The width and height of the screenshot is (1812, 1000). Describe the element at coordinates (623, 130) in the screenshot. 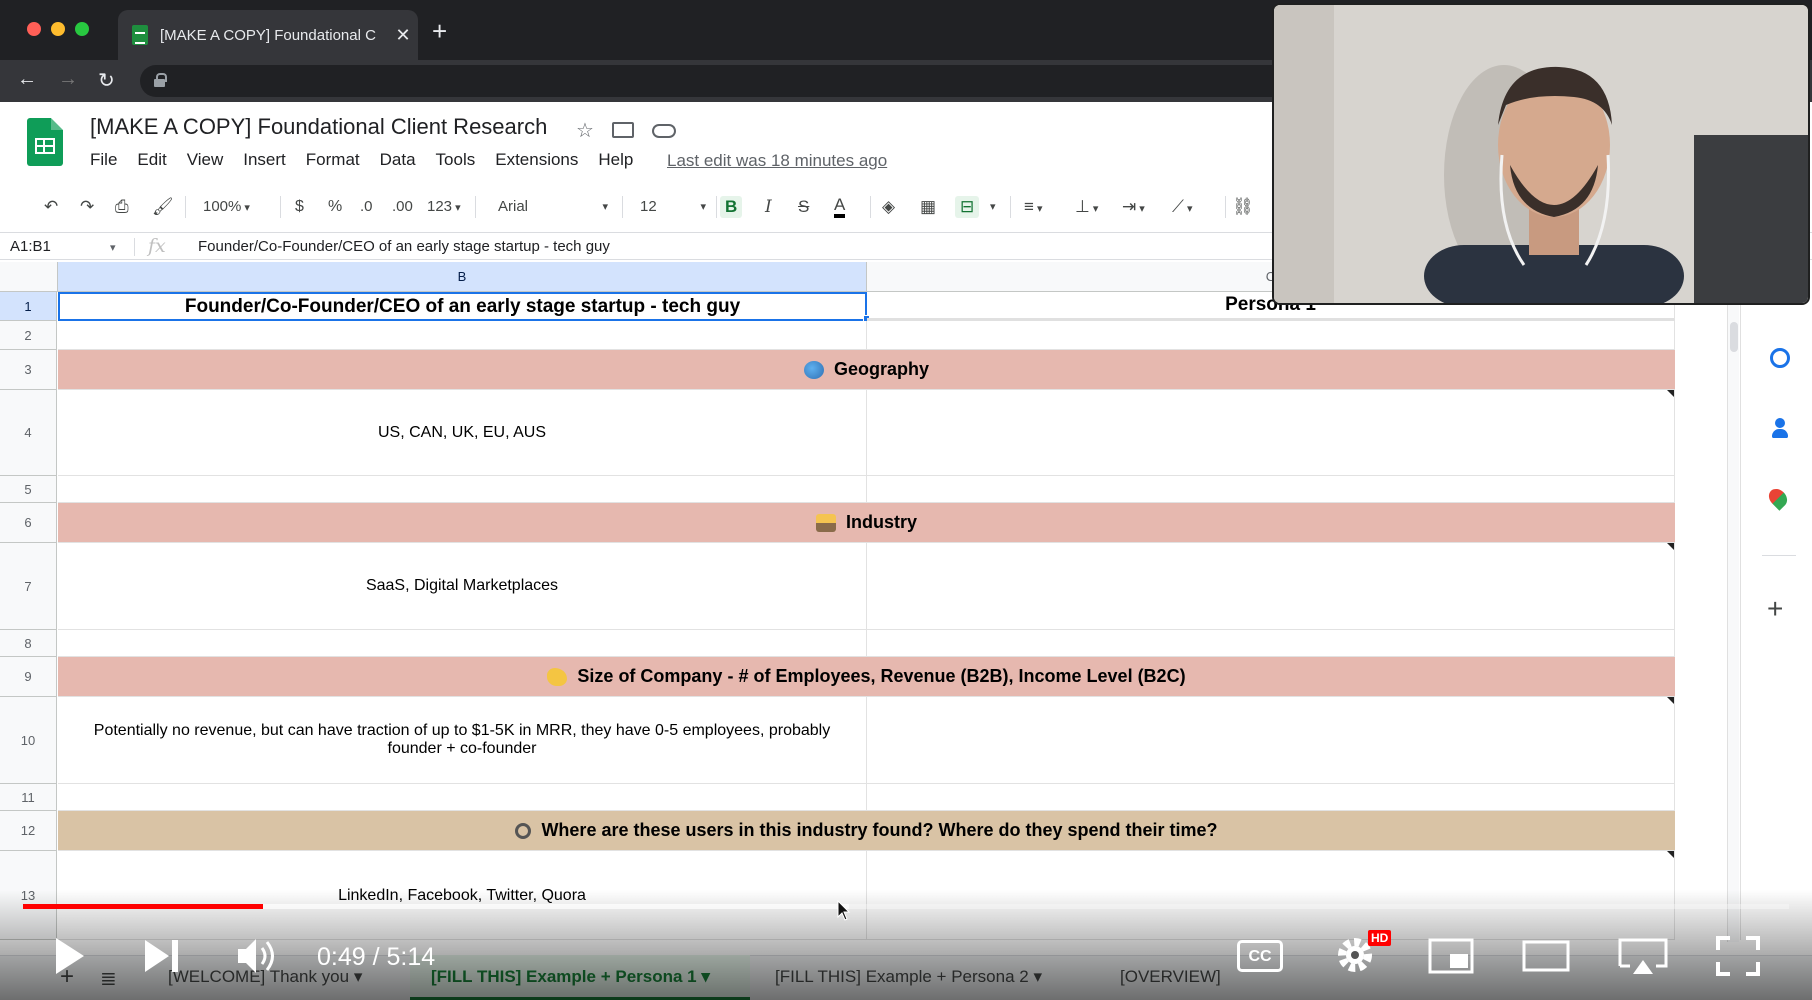

I see `move-folder-icon` at that location.